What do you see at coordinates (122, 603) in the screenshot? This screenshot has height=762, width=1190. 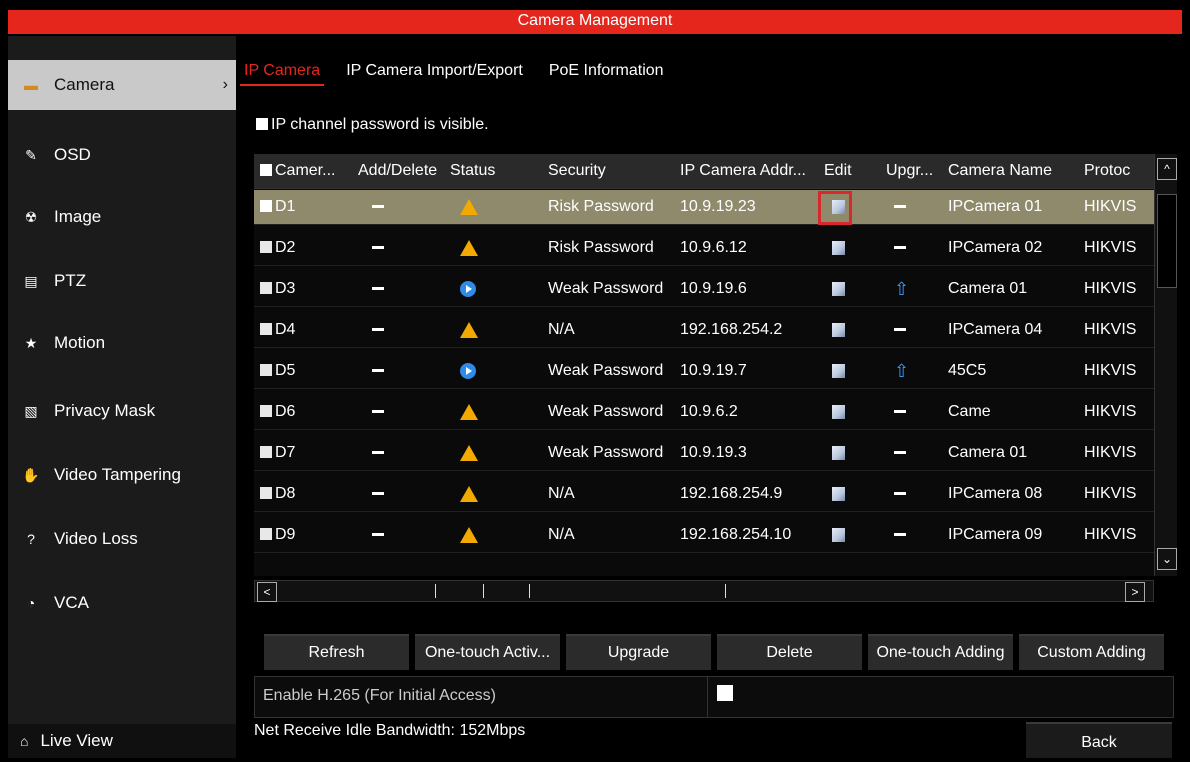 I see `sidebar-item-vca: ◔ VCA` at bounding box center [122, 603].